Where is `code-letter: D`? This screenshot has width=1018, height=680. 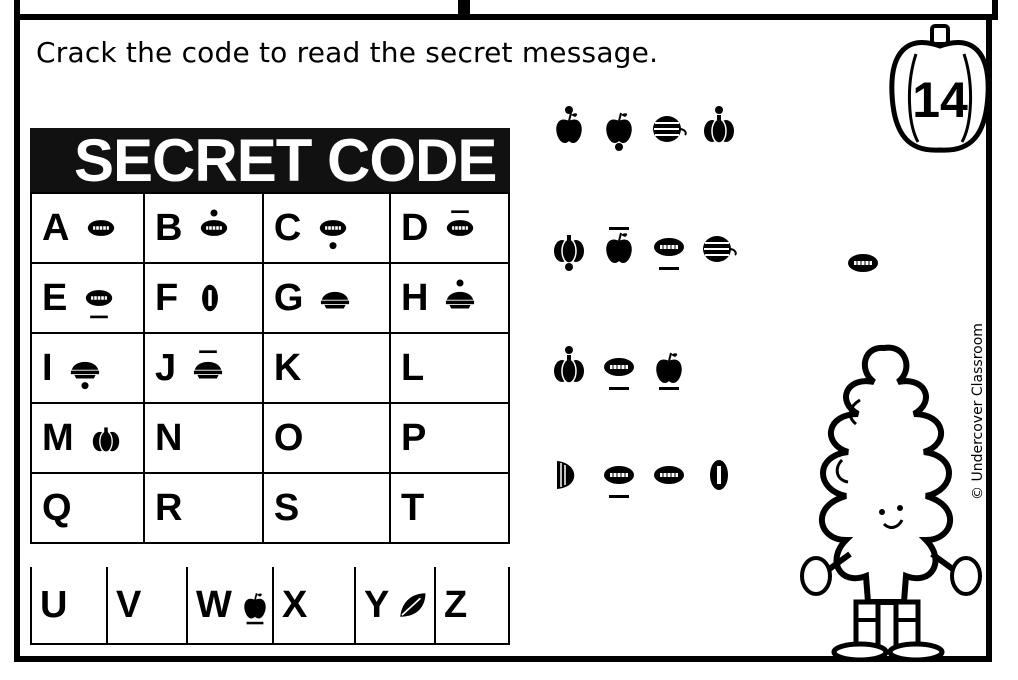
code-letter: D is located at coordinates (414, 227).